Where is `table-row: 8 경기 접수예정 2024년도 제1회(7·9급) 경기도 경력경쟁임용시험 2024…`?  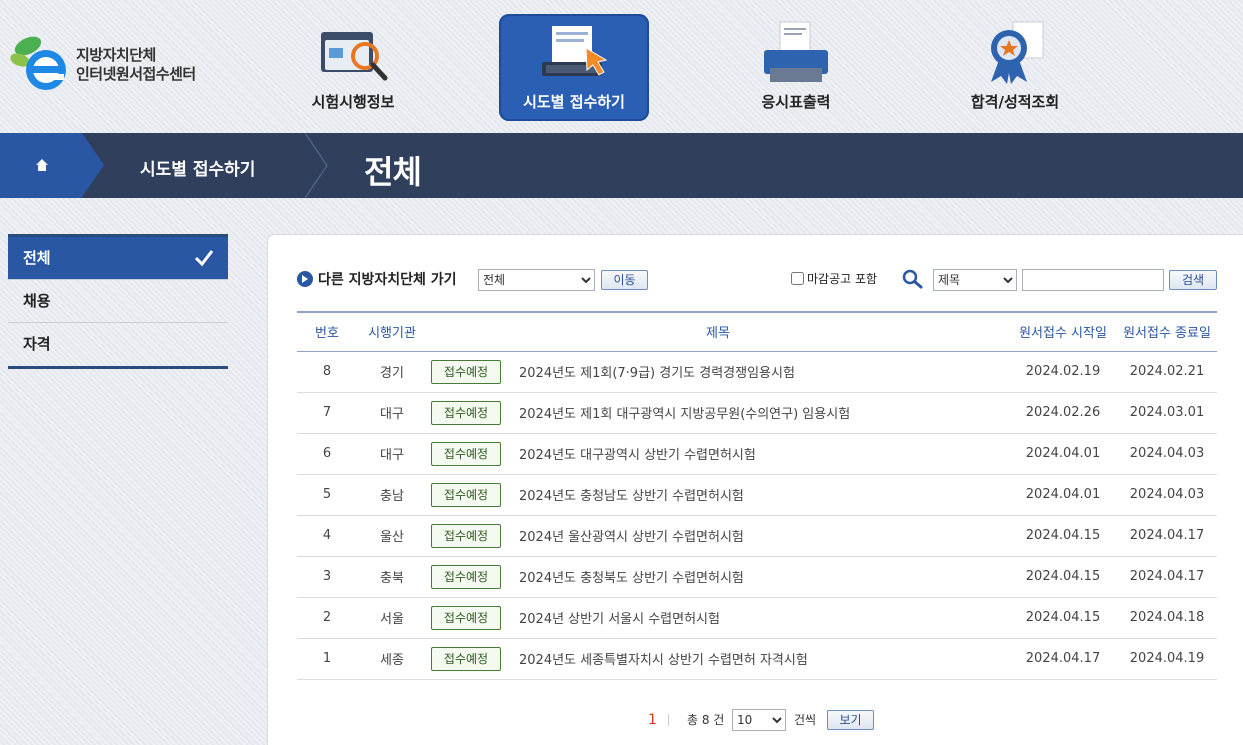 table-row: 8 경기 접수예정 2024년도 제1회(7·9급) 경기도 경력경쟁임용시험 2024… is located at coordinates (757, 372).